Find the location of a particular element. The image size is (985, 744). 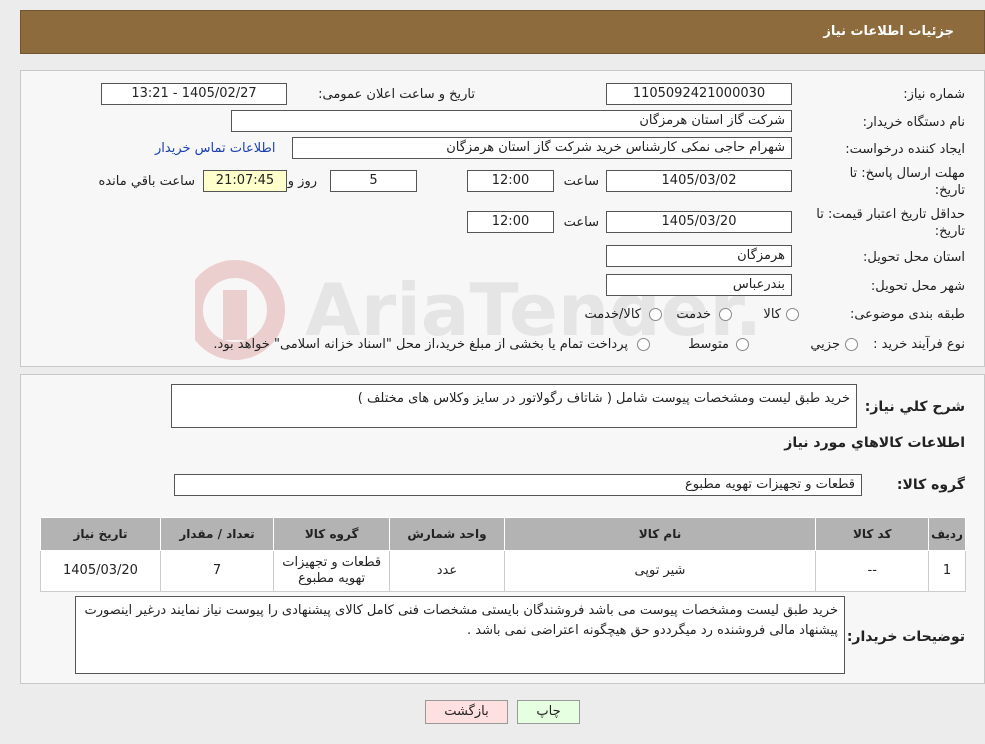

goods-info-title: اطلاعات كالاهاي مورد نياز is located at coordinates (874, 443).